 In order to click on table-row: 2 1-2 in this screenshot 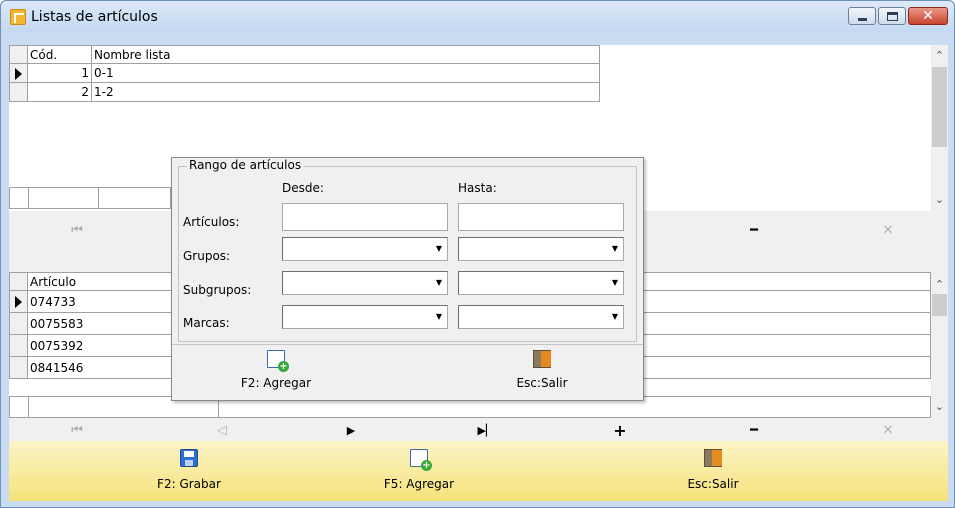, I will do `click(304, 92)`.